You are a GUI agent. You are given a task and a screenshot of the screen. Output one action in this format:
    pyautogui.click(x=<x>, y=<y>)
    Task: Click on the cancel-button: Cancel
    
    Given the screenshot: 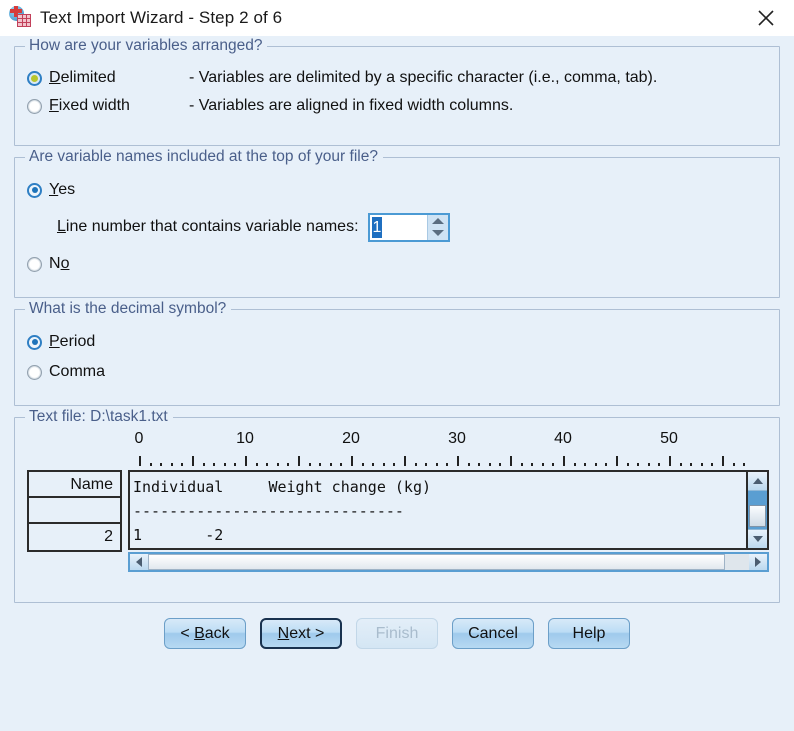 What is the action you would take?
    pyautogui.click(x=493, y=633)
    